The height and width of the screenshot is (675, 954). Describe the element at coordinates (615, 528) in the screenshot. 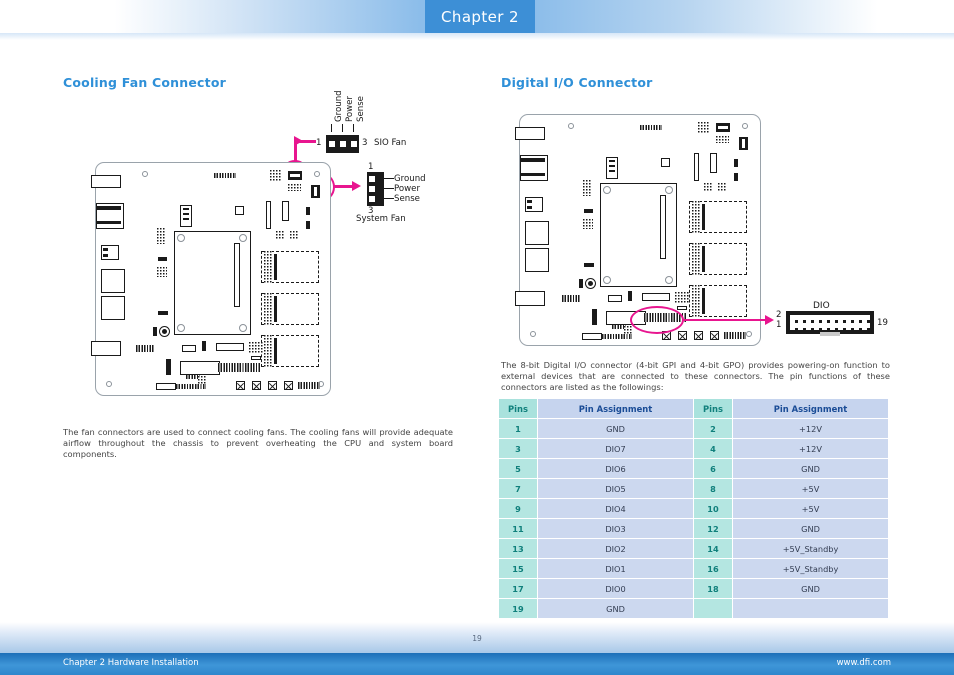

I see `table-cell-assignment: DIO3` at that location.